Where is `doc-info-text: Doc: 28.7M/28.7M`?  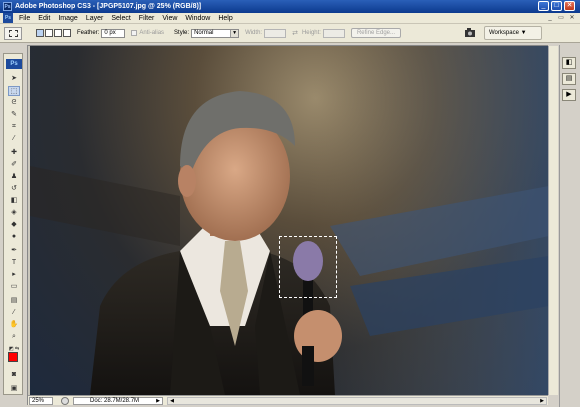
doc-info-text: Doc: 28.7M/28.7M is located at coordinates (115, 400).